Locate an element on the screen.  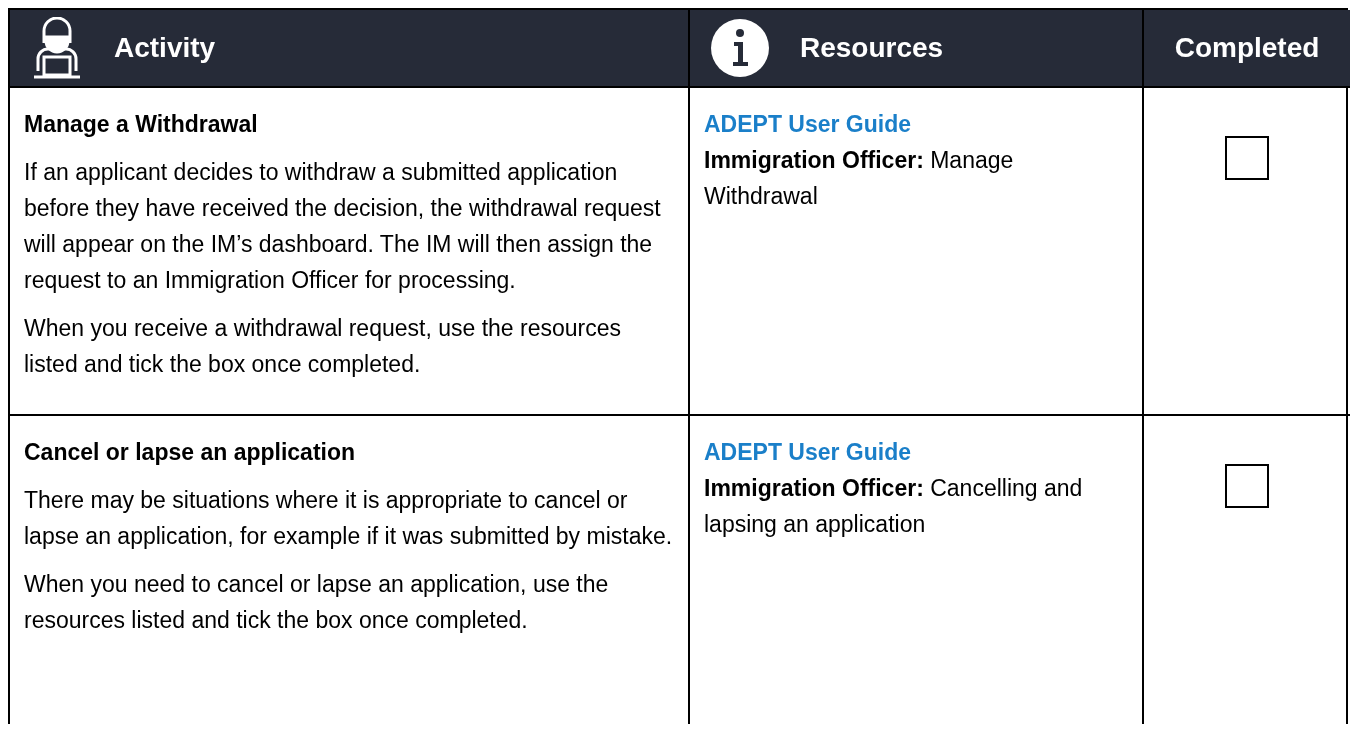
activity-description: When you receive a withdrawal request, use the resources listed and tick the box once completed. is located at coordinates (323, 346).